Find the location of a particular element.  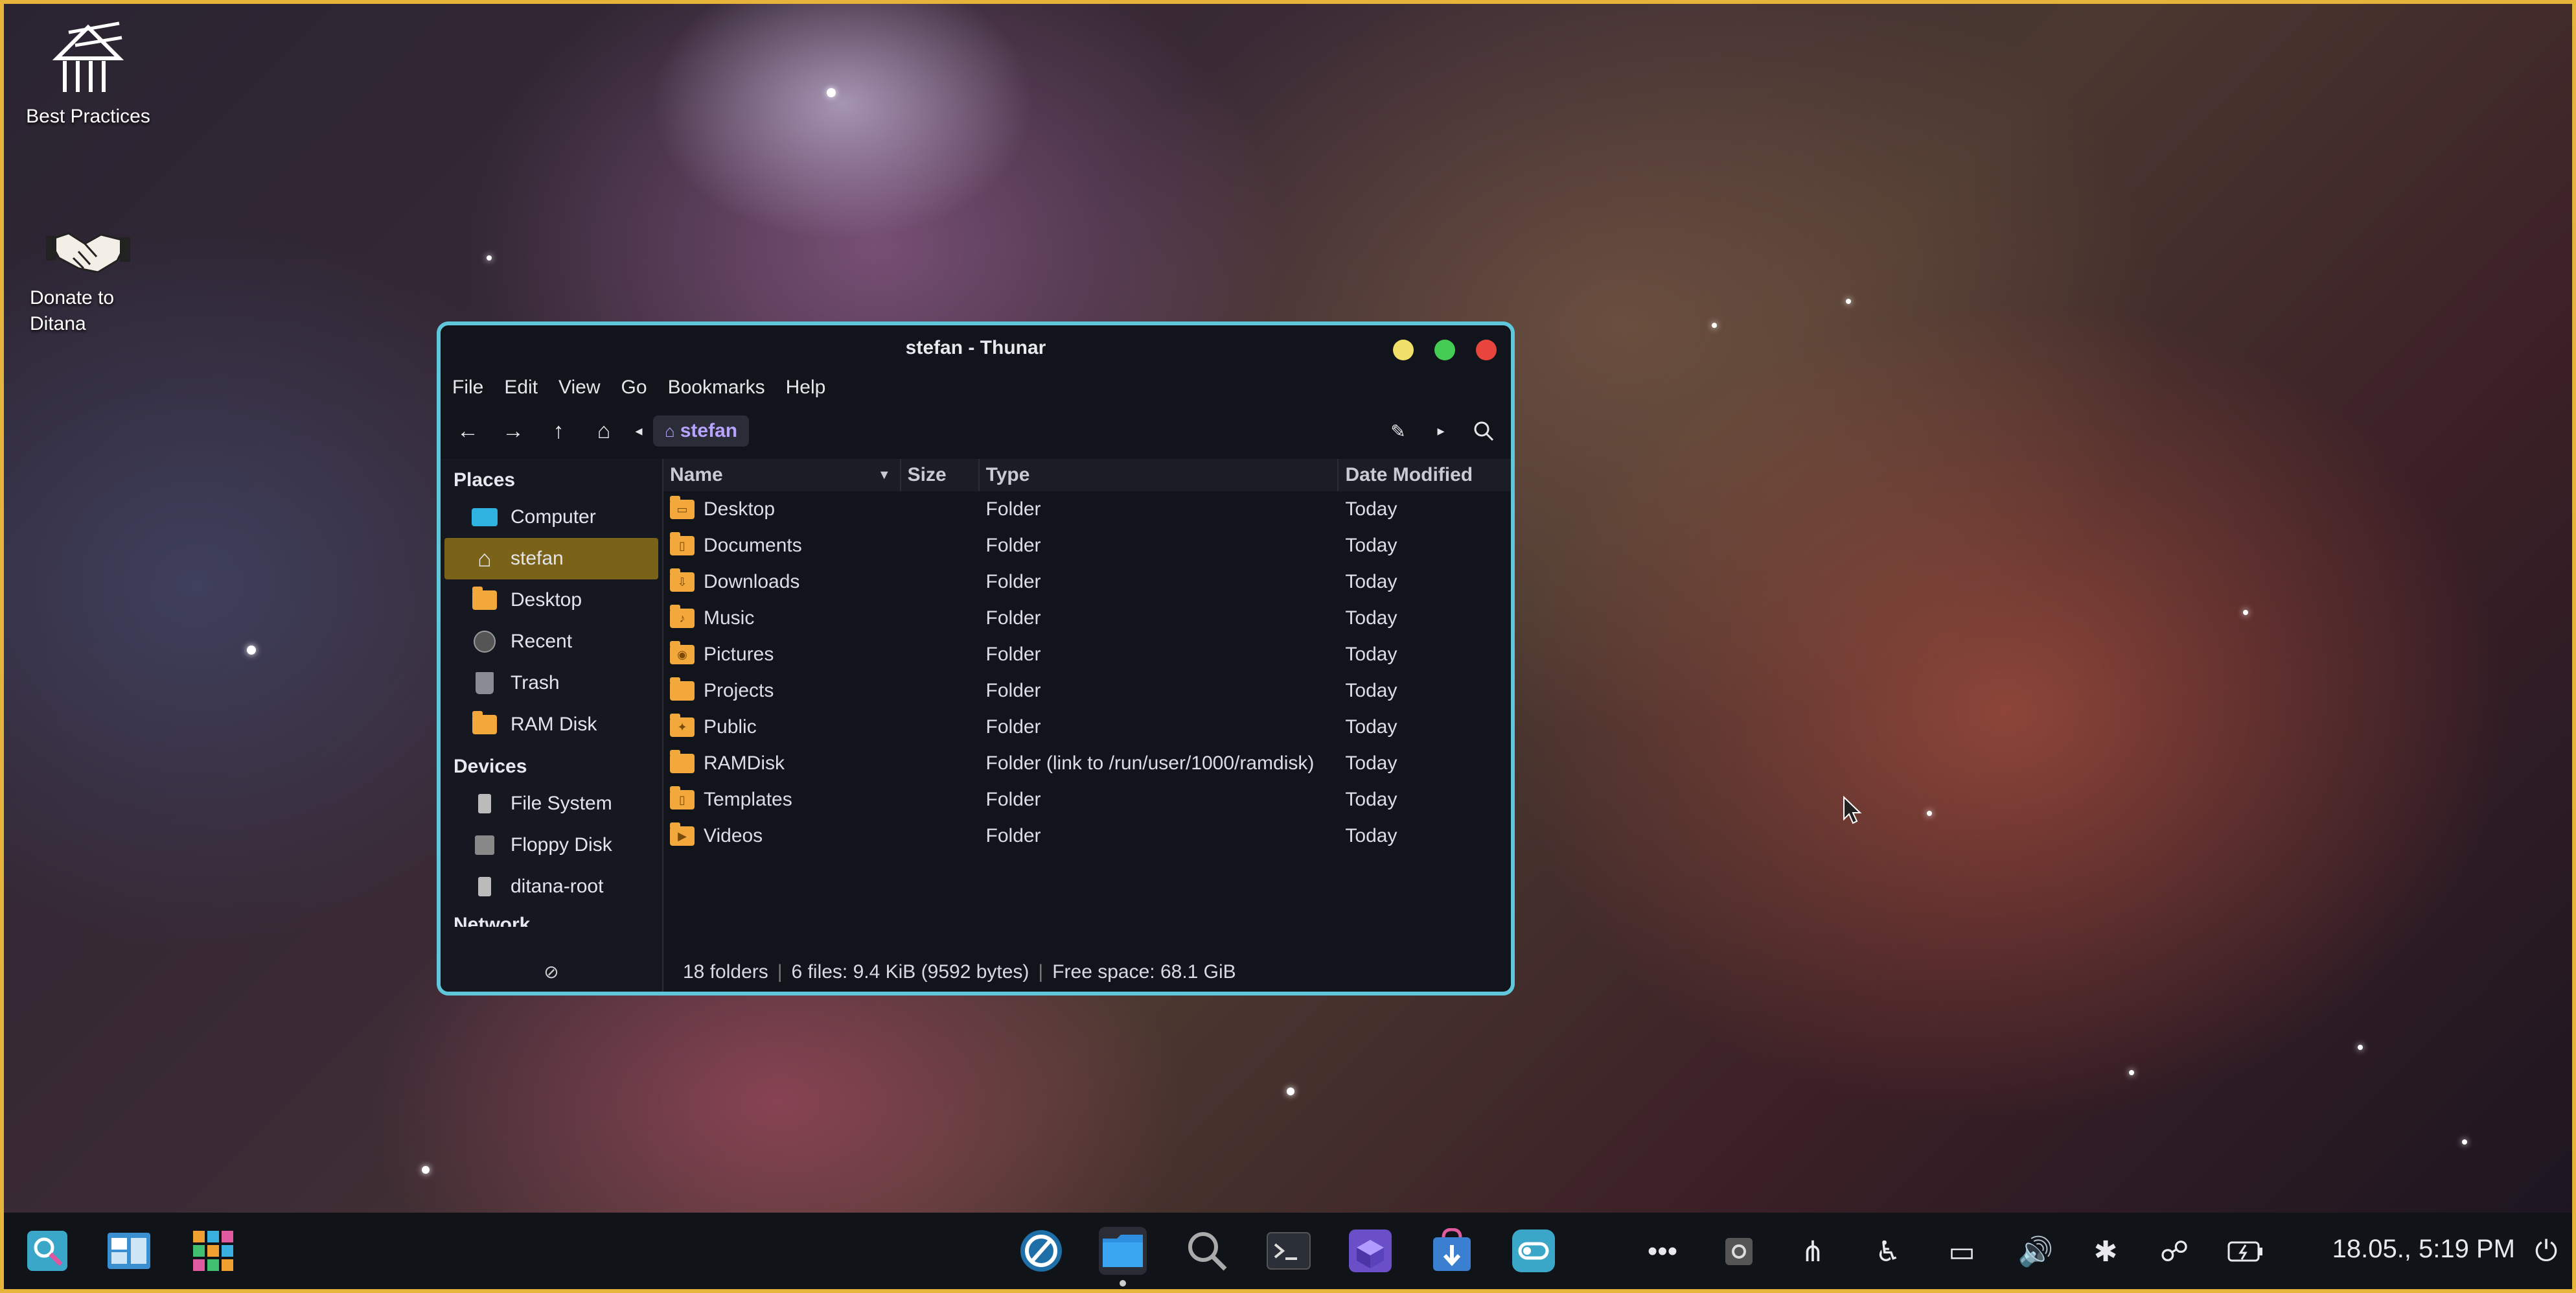

sidebar-item-ditana-root: ditana-root is located at coordinates (551, 886).